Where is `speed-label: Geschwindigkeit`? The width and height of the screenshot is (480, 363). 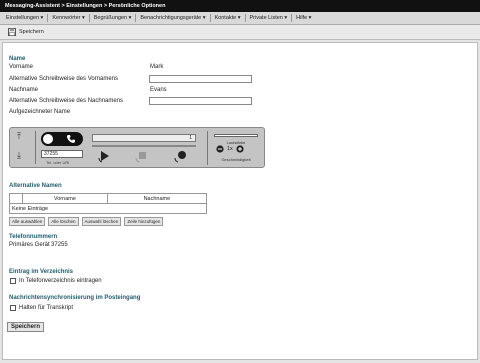 speed-label: Geschwindigkeit is located at coordinates (236, 159).